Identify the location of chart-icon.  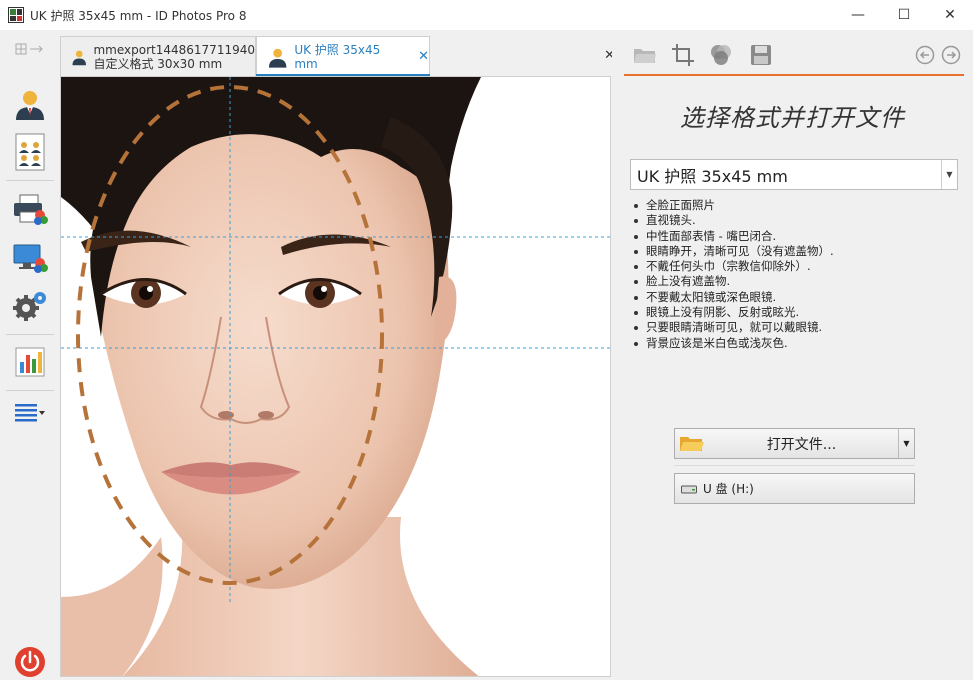
(30, 362).